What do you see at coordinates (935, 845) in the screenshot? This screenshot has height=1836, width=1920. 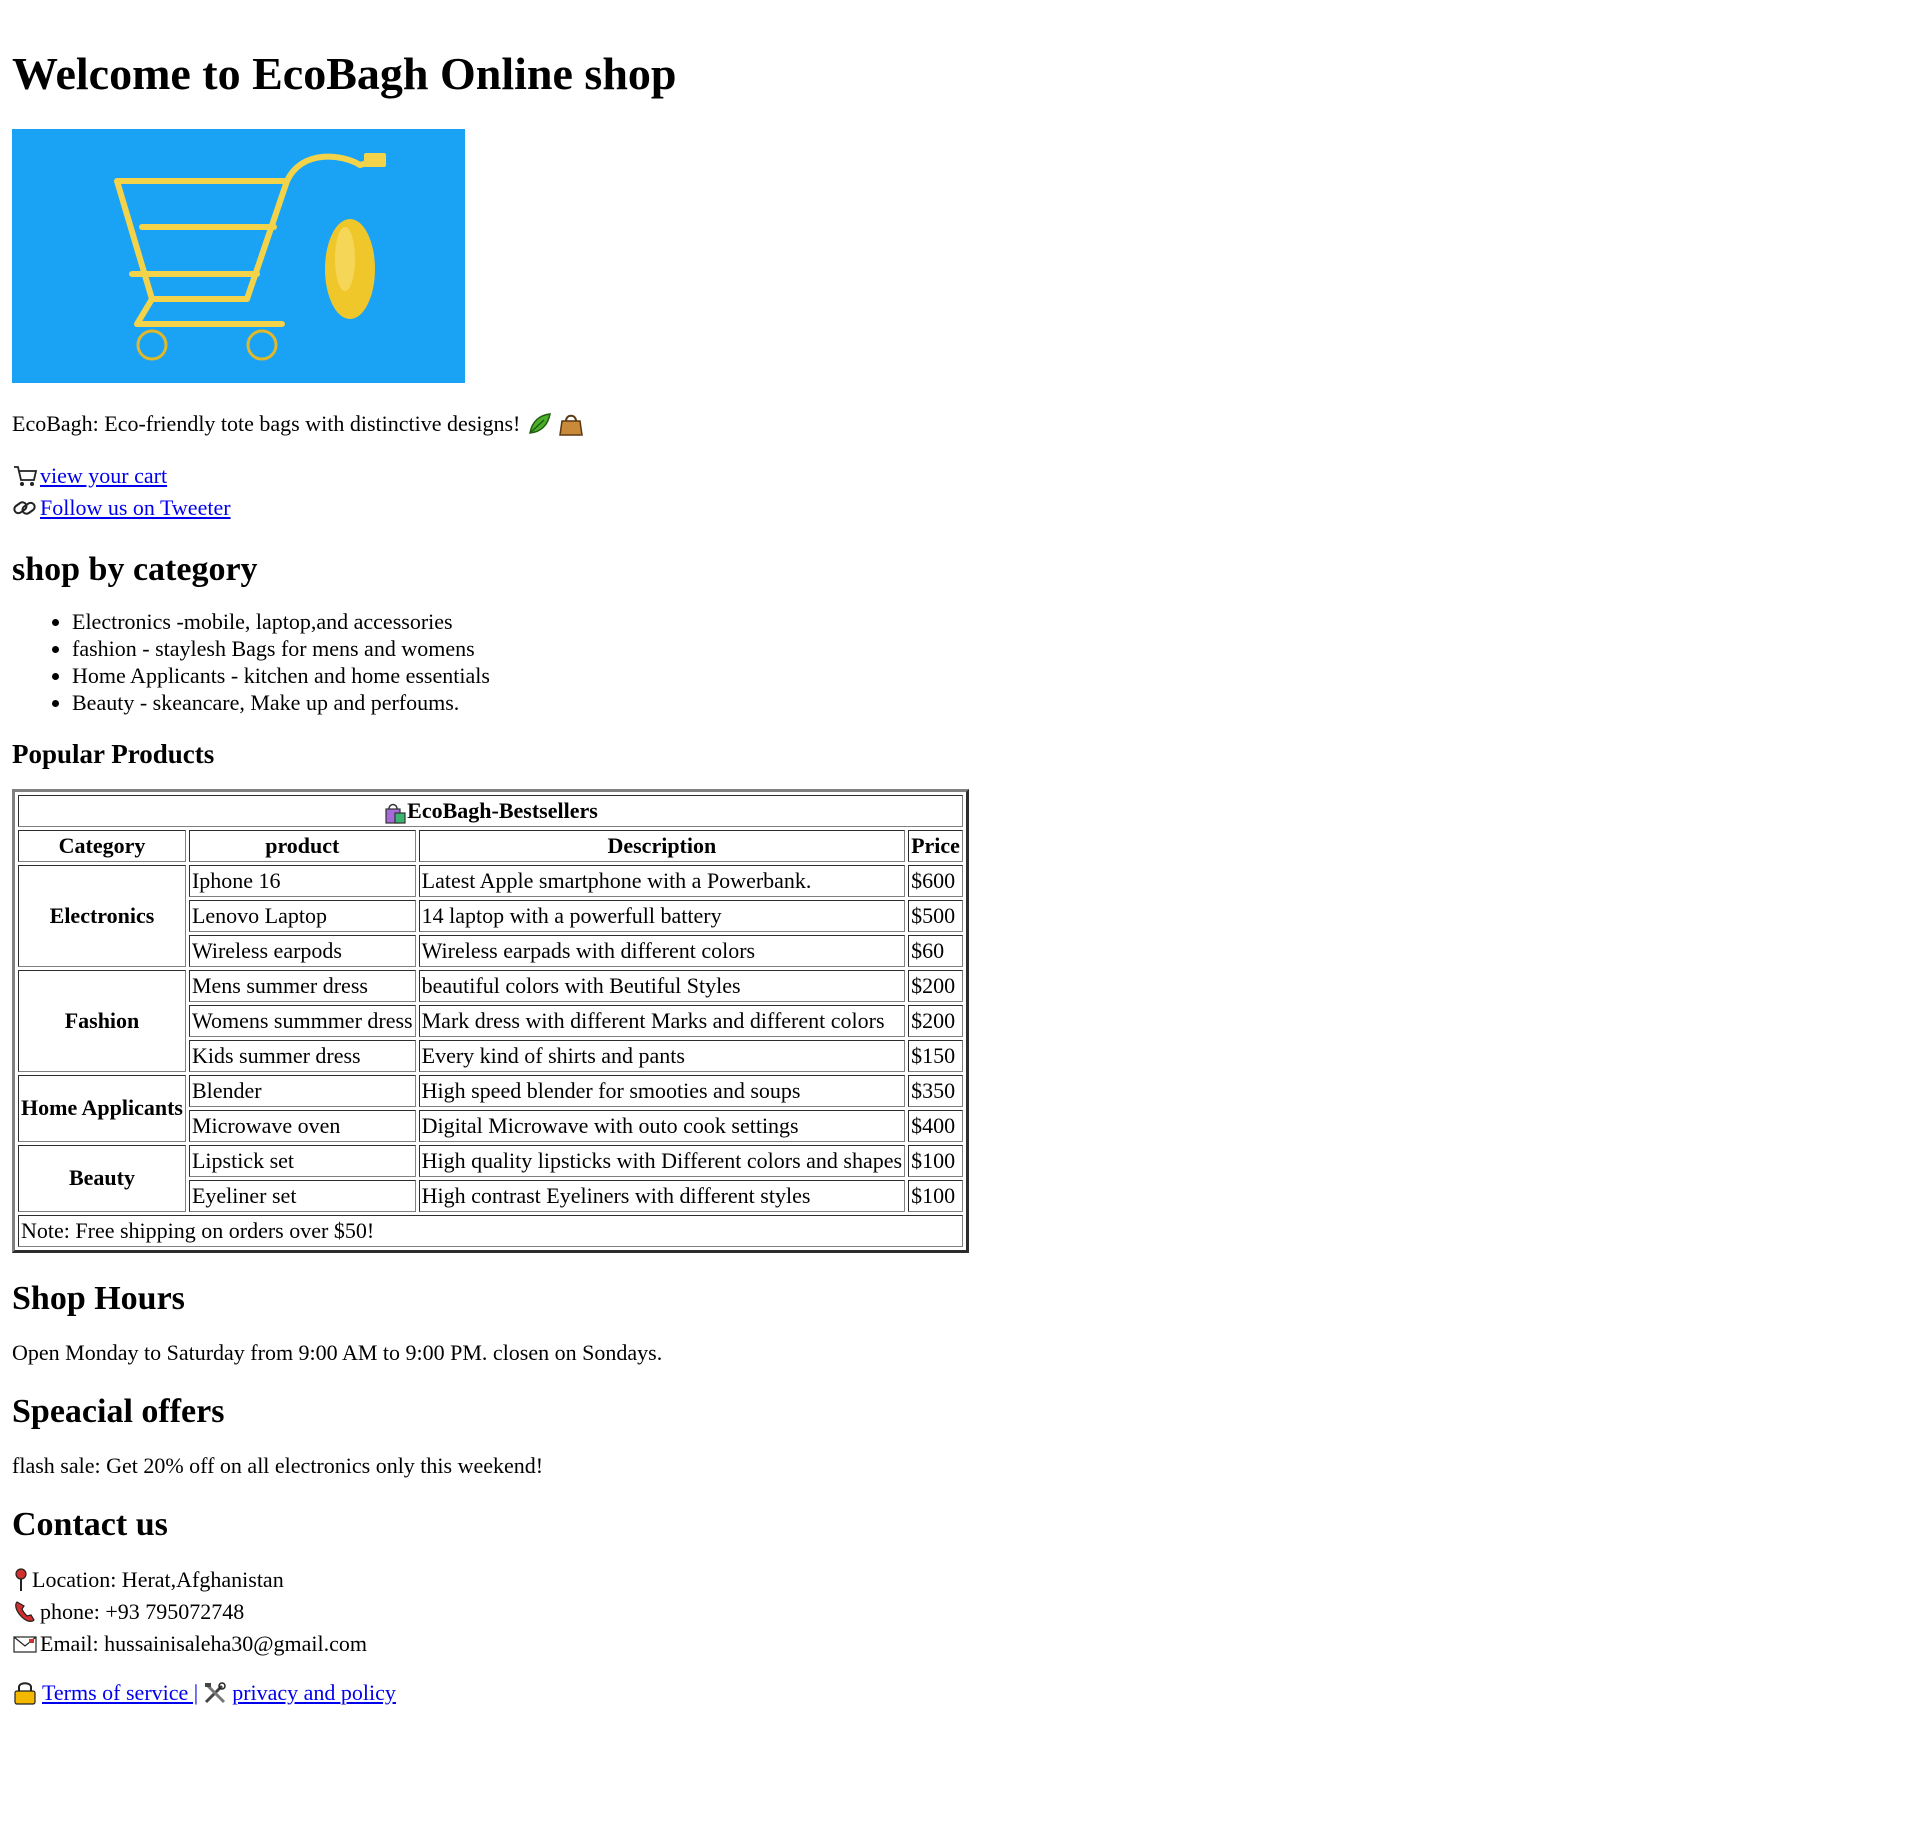 I see `column-header: Price` at bounding box center [935, 845].